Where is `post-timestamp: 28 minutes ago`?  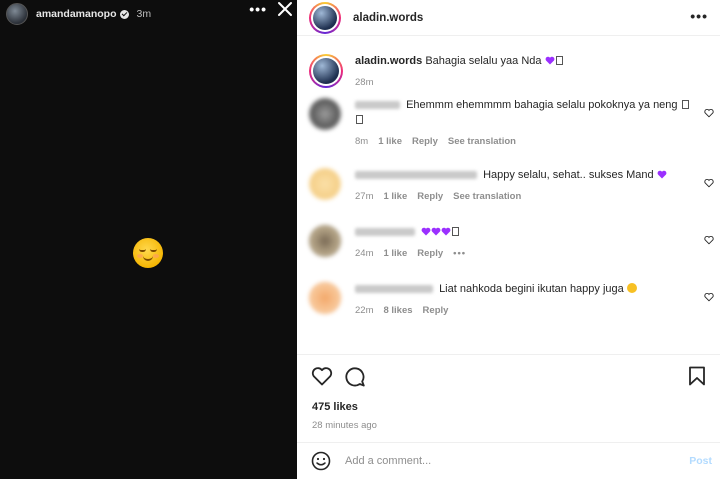
post-timestamp: 28 minutes ago is located at coordinates (344, 425).